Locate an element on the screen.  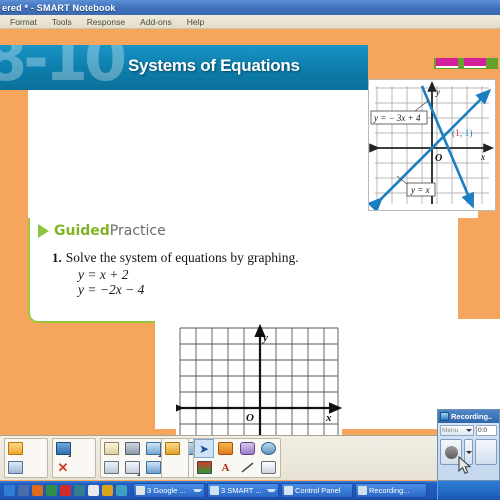
quick-launch-bar is located at coordinates (66, 490).